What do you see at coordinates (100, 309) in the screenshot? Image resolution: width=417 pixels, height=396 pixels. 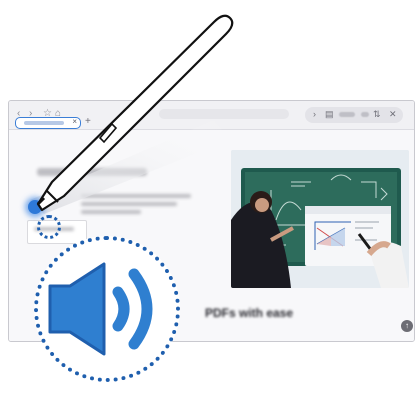 I see `speaker-volume-icon` at bounding box center [100, 309].